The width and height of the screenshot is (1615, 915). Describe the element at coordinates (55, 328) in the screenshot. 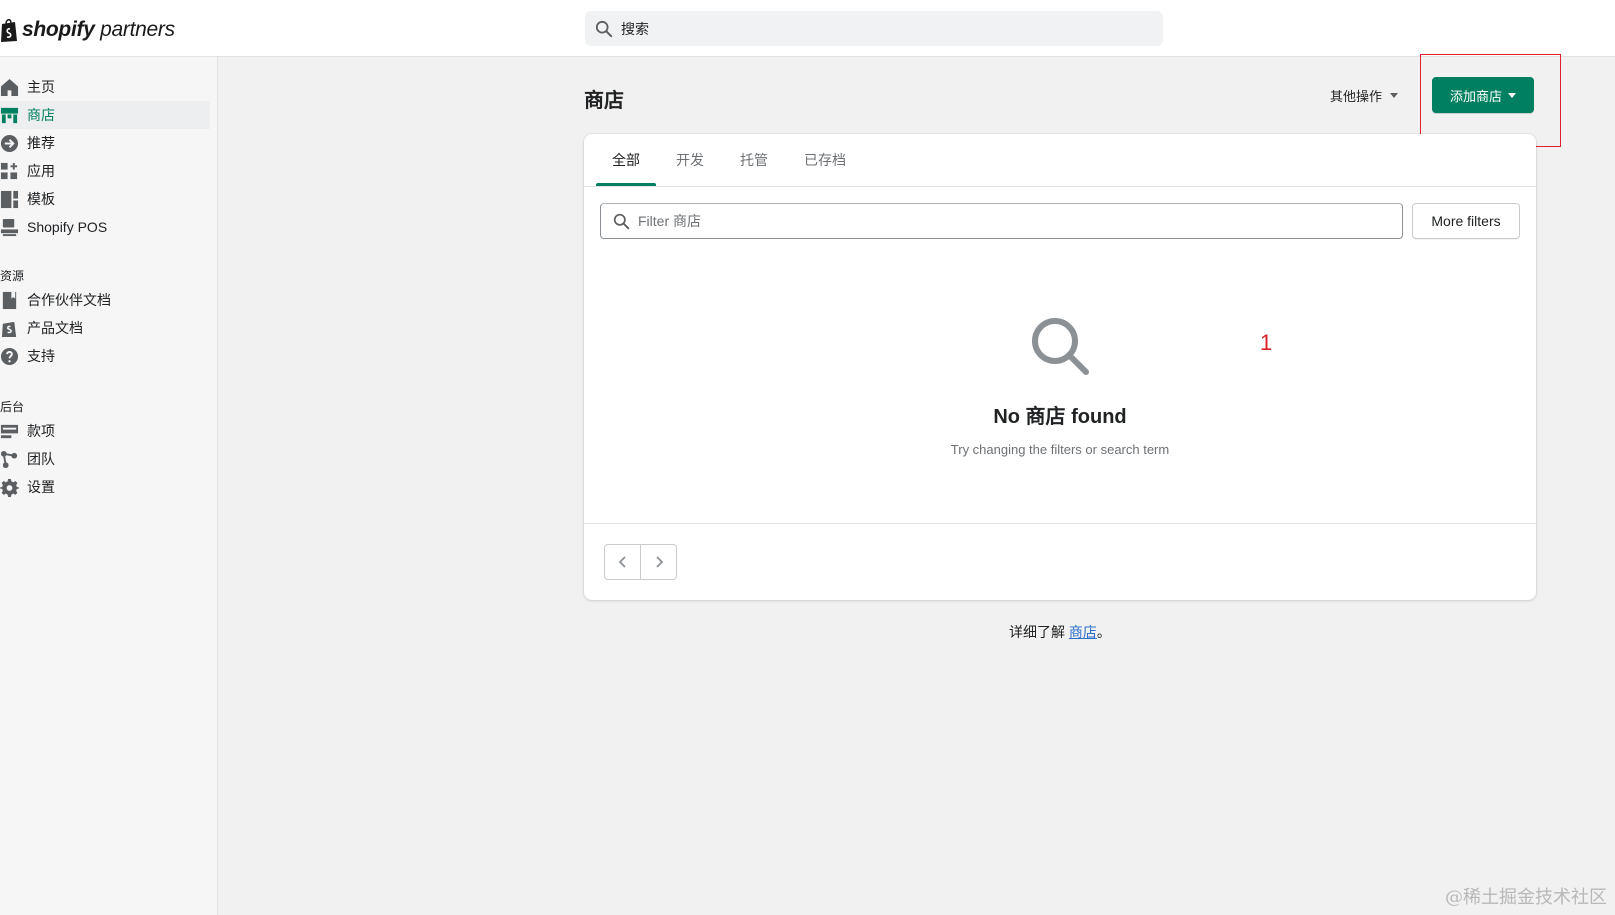

I see `sidebar-item-label: 产品文档` at that location.